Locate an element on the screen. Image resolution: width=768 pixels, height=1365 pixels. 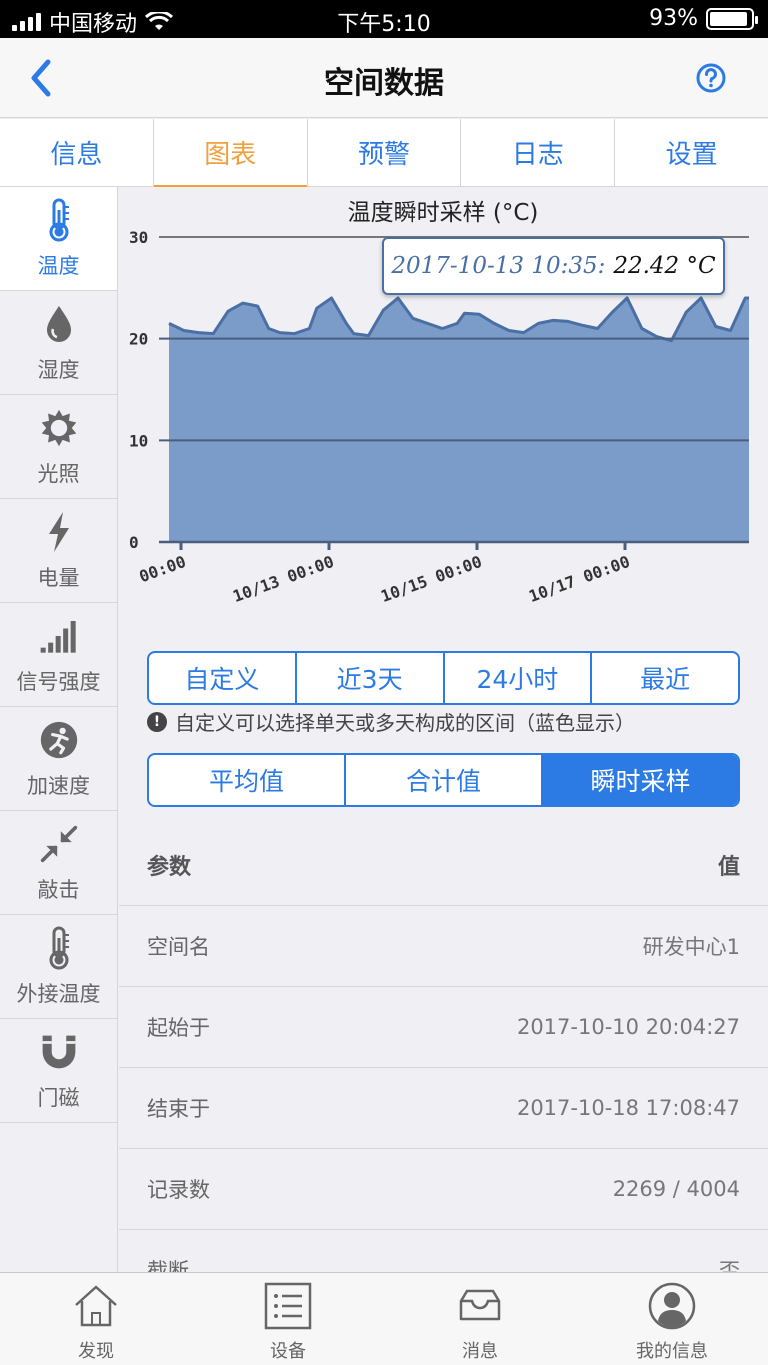
bottom-tab-bar: 发现 设备 消息 我的信息 is located at coordinates (384, 1318).